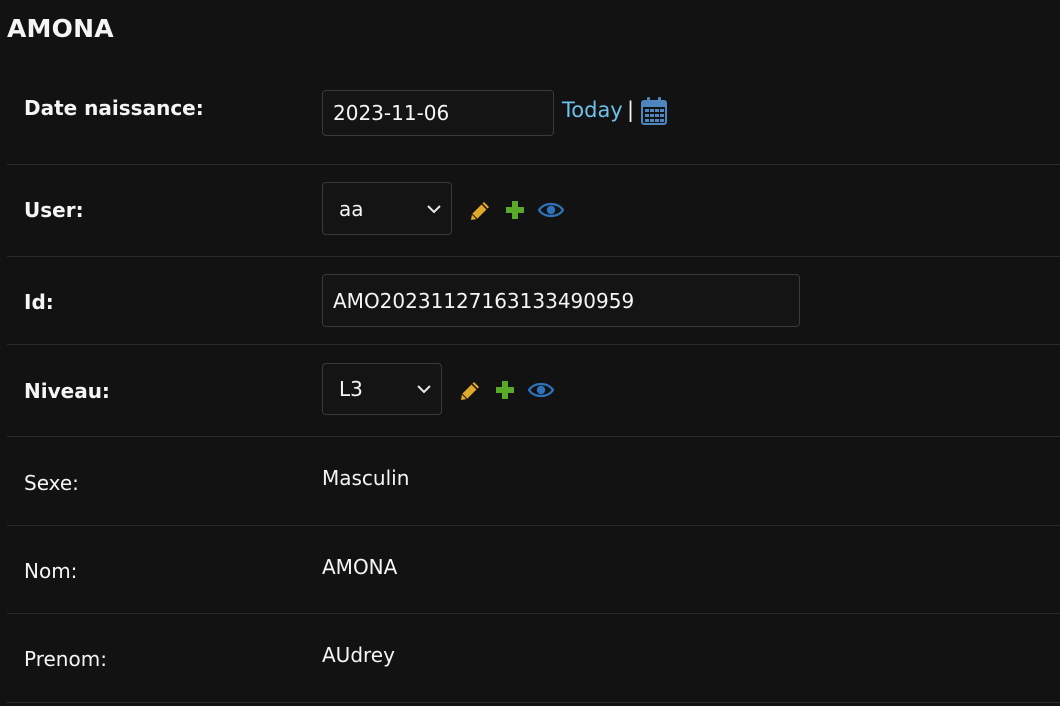  I want to click on niveau-label: Niveau:, so click(67, 391).